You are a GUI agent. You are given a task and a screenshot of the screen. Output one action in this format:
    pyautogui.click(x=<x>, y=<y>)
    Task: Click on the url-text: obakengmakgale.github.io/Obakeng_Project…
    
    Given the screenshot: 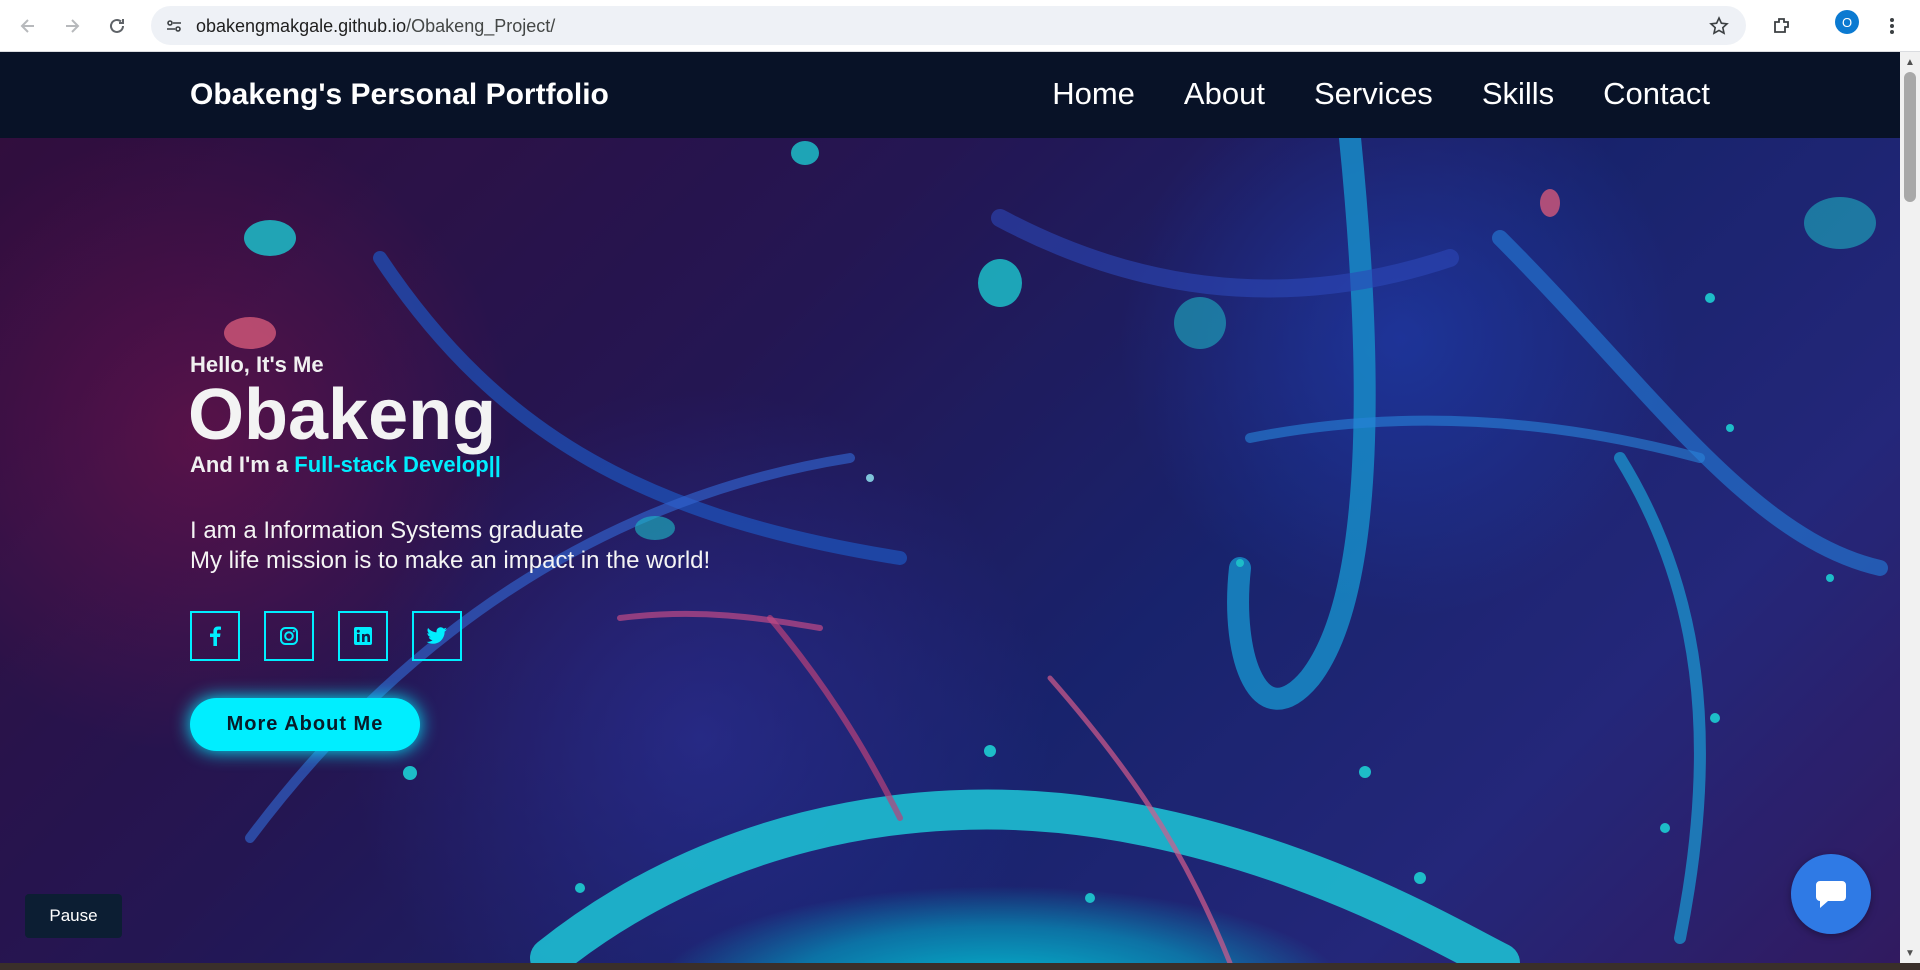 What is the action you would take?
    pyautogui.click(x=375, y=26)
    